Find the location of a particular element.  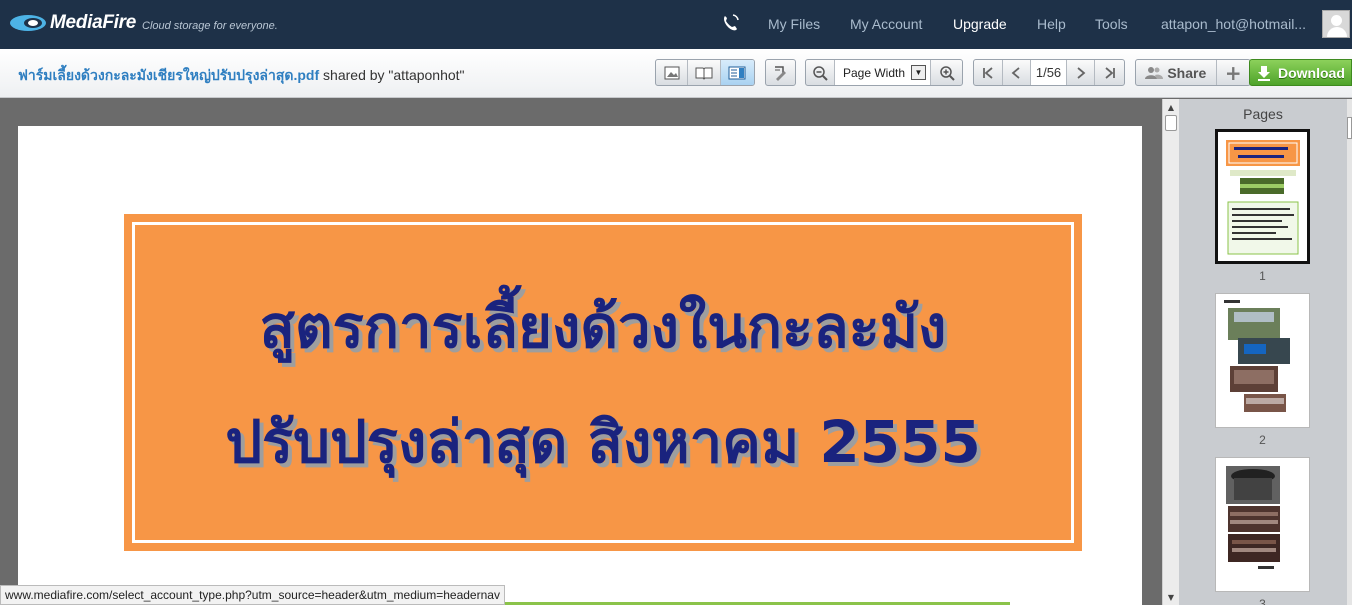

sidebar-scrollbar-thumb is located at coordinates (1349, 128).